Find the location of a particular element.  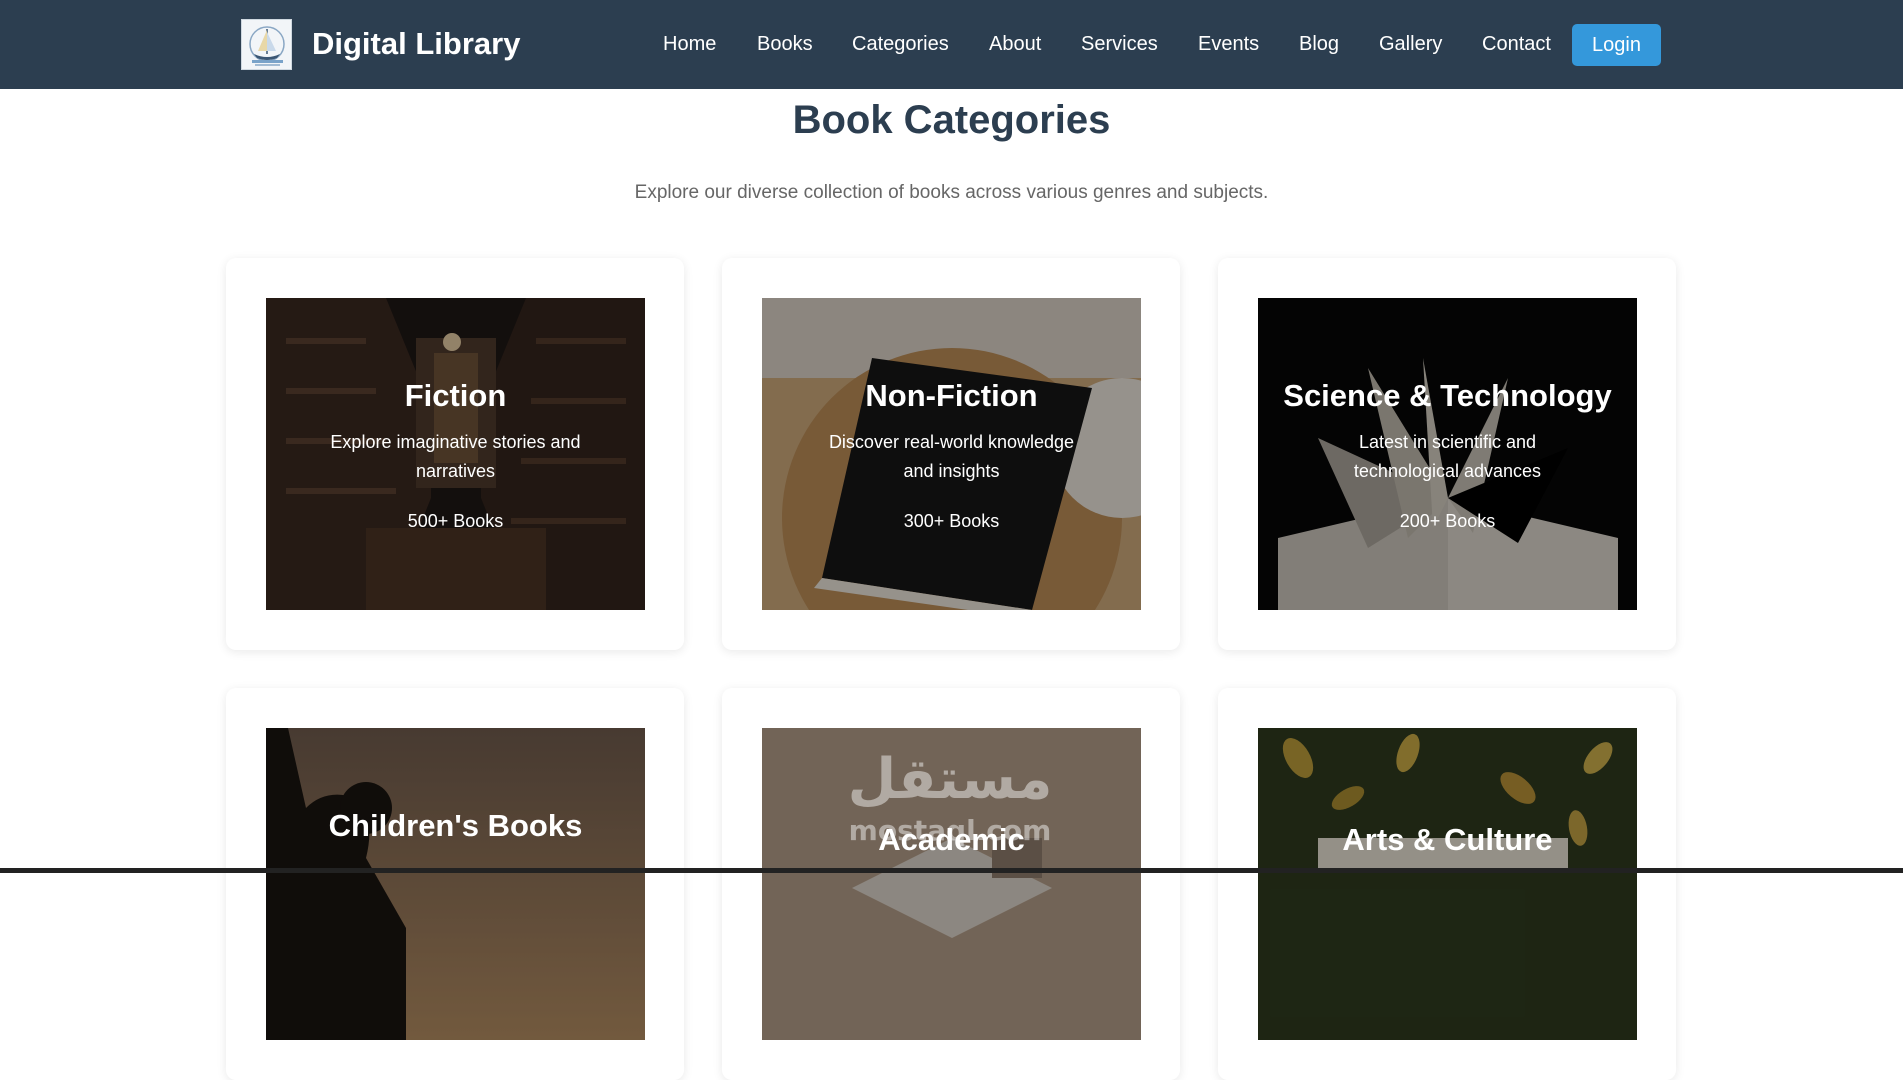

bottom-divider is located at coordinates (951, 870).